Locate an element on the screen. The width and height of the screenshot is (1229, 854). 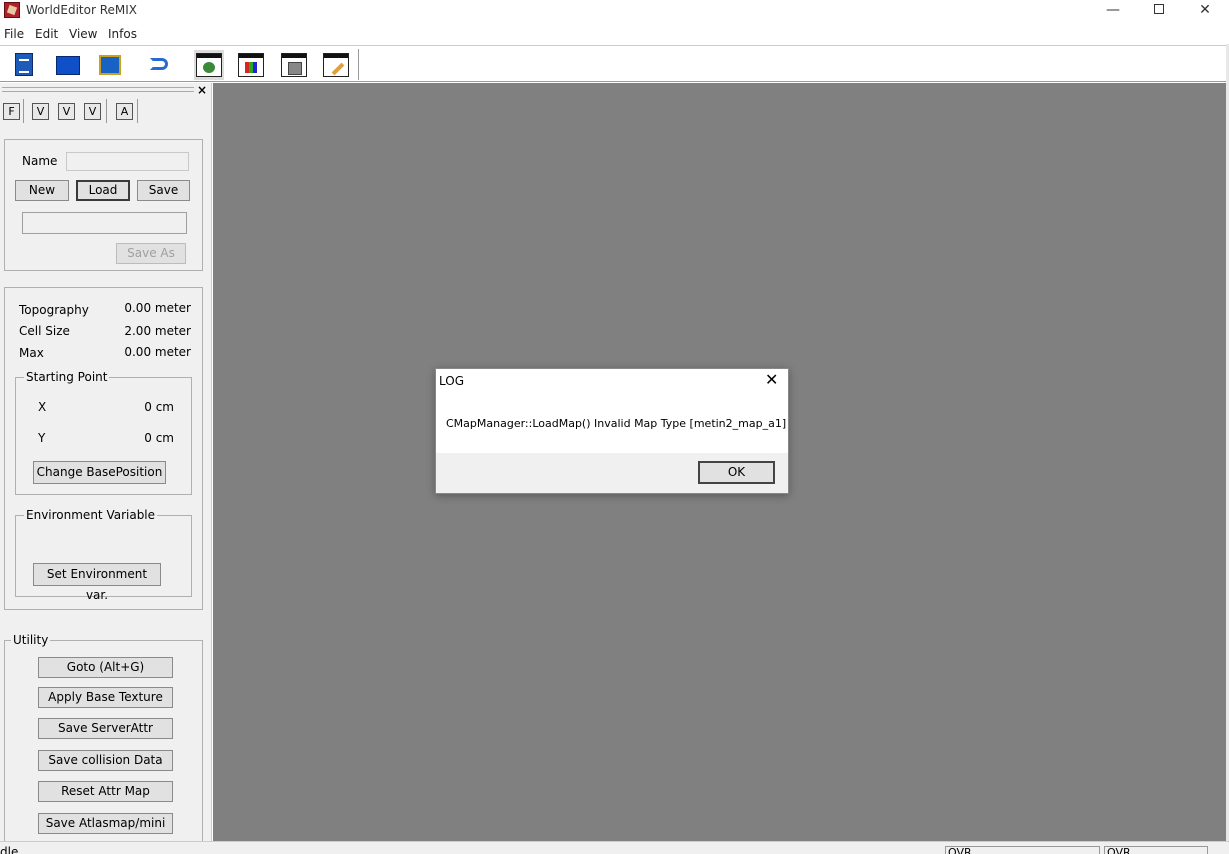
new-document-button is located at coordinates (23, 65).